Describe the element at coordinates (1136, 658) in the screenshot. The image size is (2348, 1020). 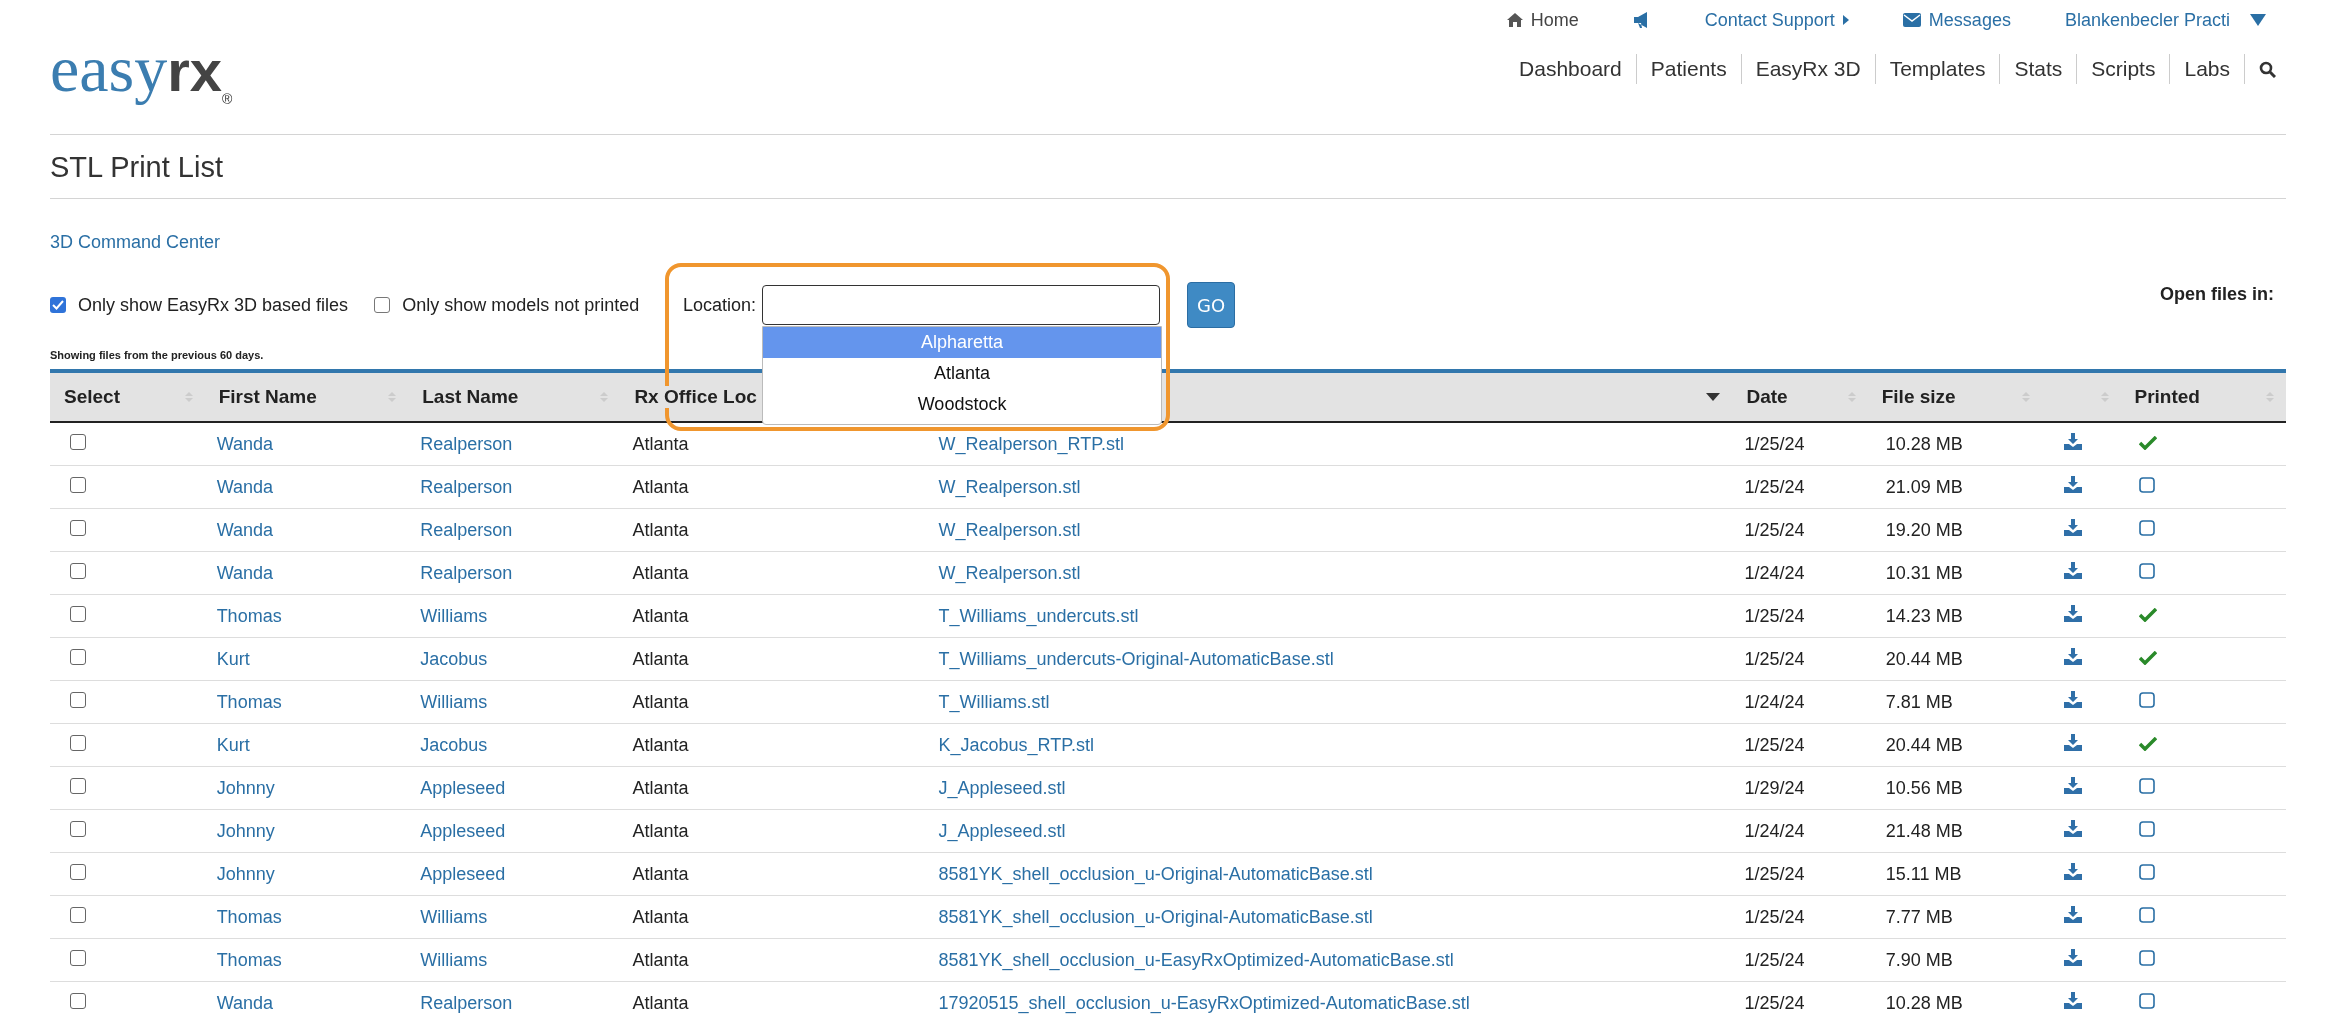
I see `file-link: T_Williams_undercuts-Original-AutomaticBase.stl` at that location.